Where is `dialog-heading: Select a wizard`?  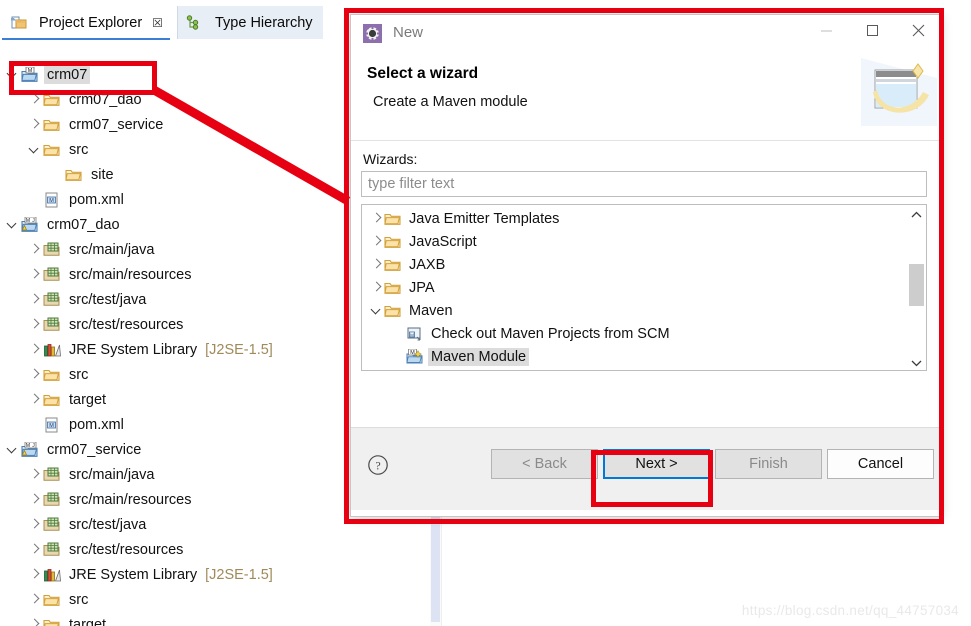
dialog-heading: Select a wizard is located at coordinates (423, 73).